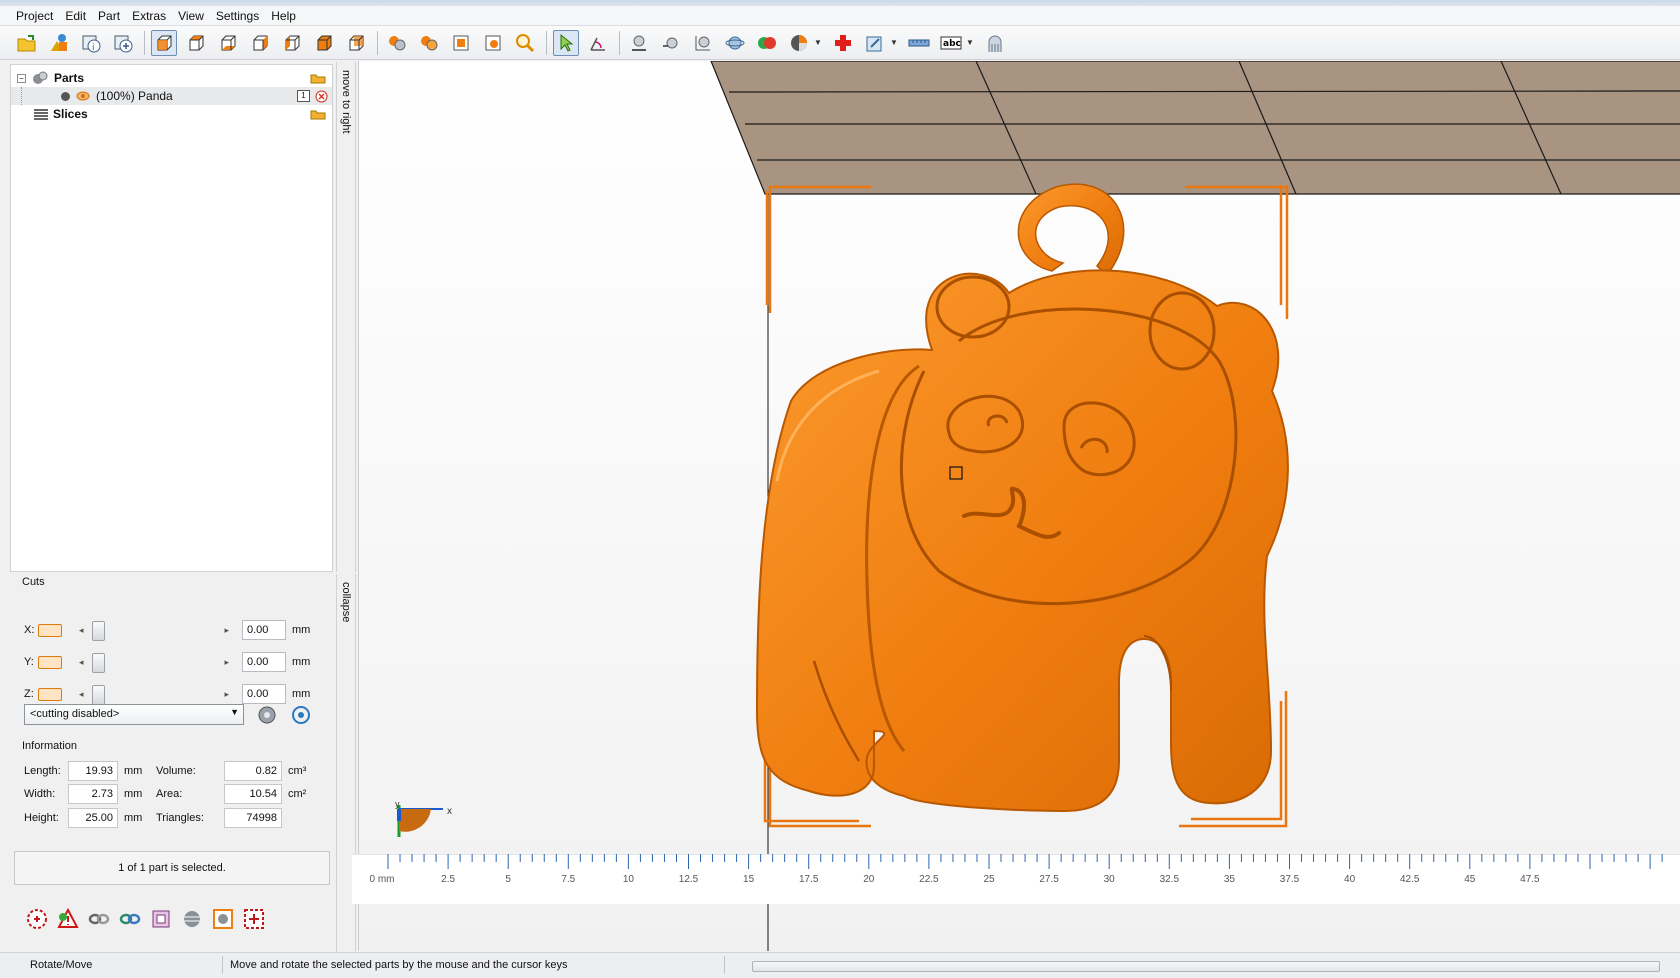 This screenshot has width=1680, height=978. I want to click on hollow-box-icon, so click(161, 919).